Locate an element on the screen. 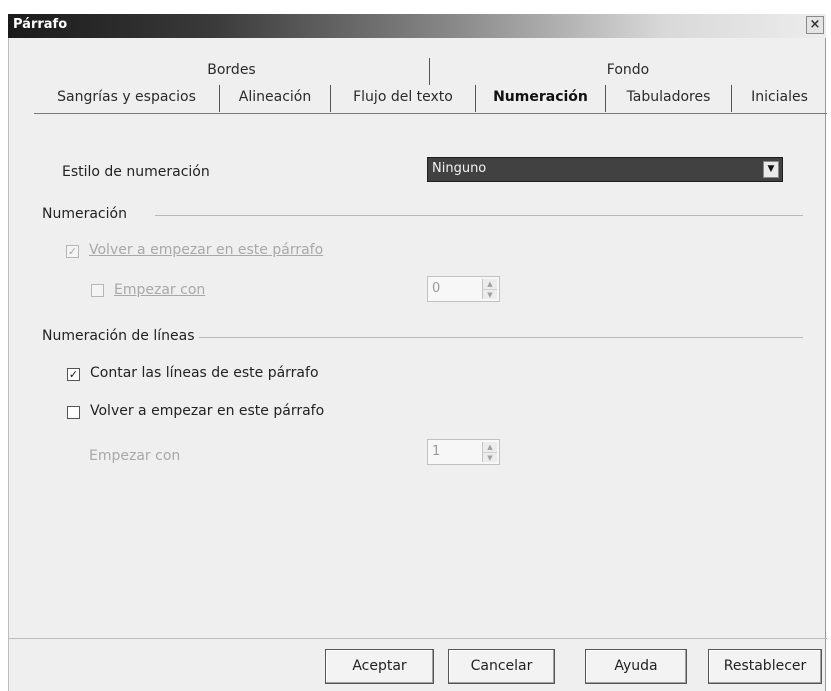  count-lines-label: Contar las líneas de este párrafo is located at coordinates (204, 373).